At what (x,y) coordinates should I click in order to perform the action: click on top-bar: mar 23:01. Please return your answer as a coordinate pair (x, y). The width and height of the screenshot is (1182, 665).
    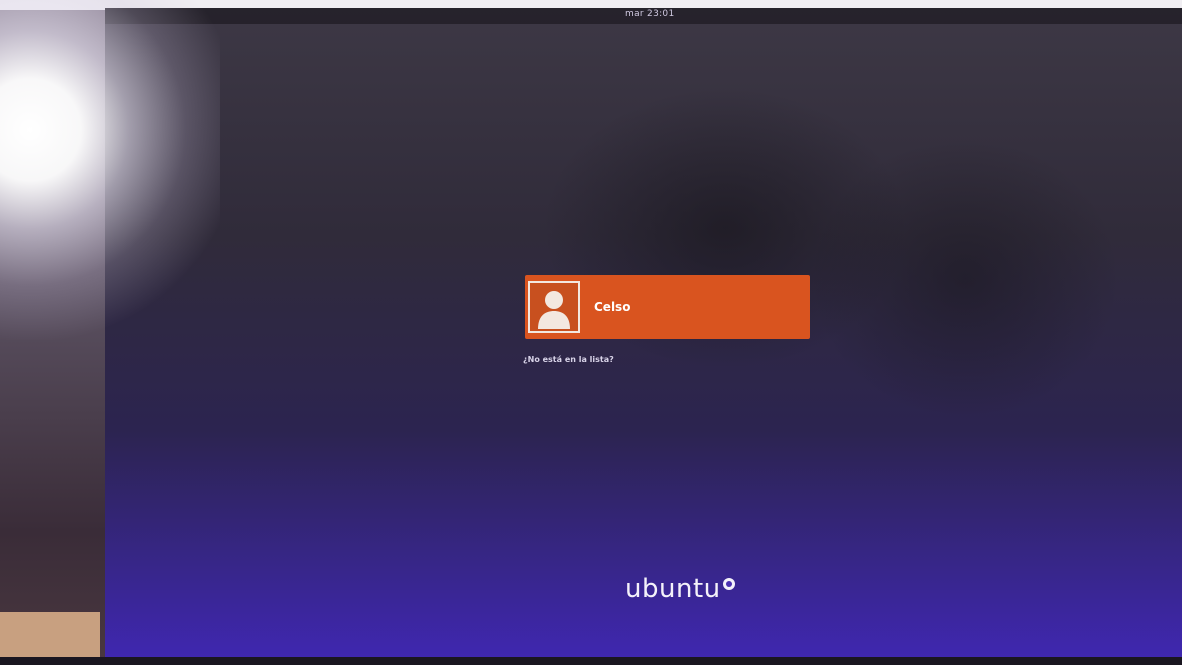
    Looking at the image, I should click on (643, 16).